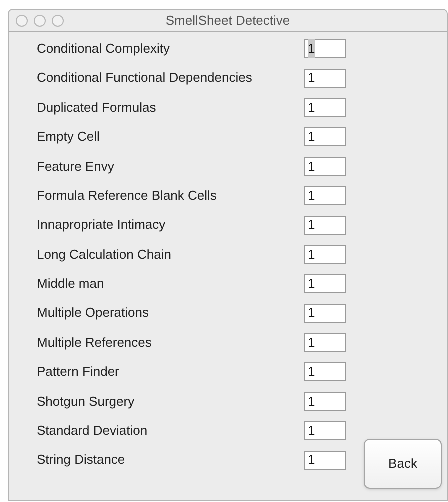  I want to click on smell-label: Multiple Operations, so click(93, 313).